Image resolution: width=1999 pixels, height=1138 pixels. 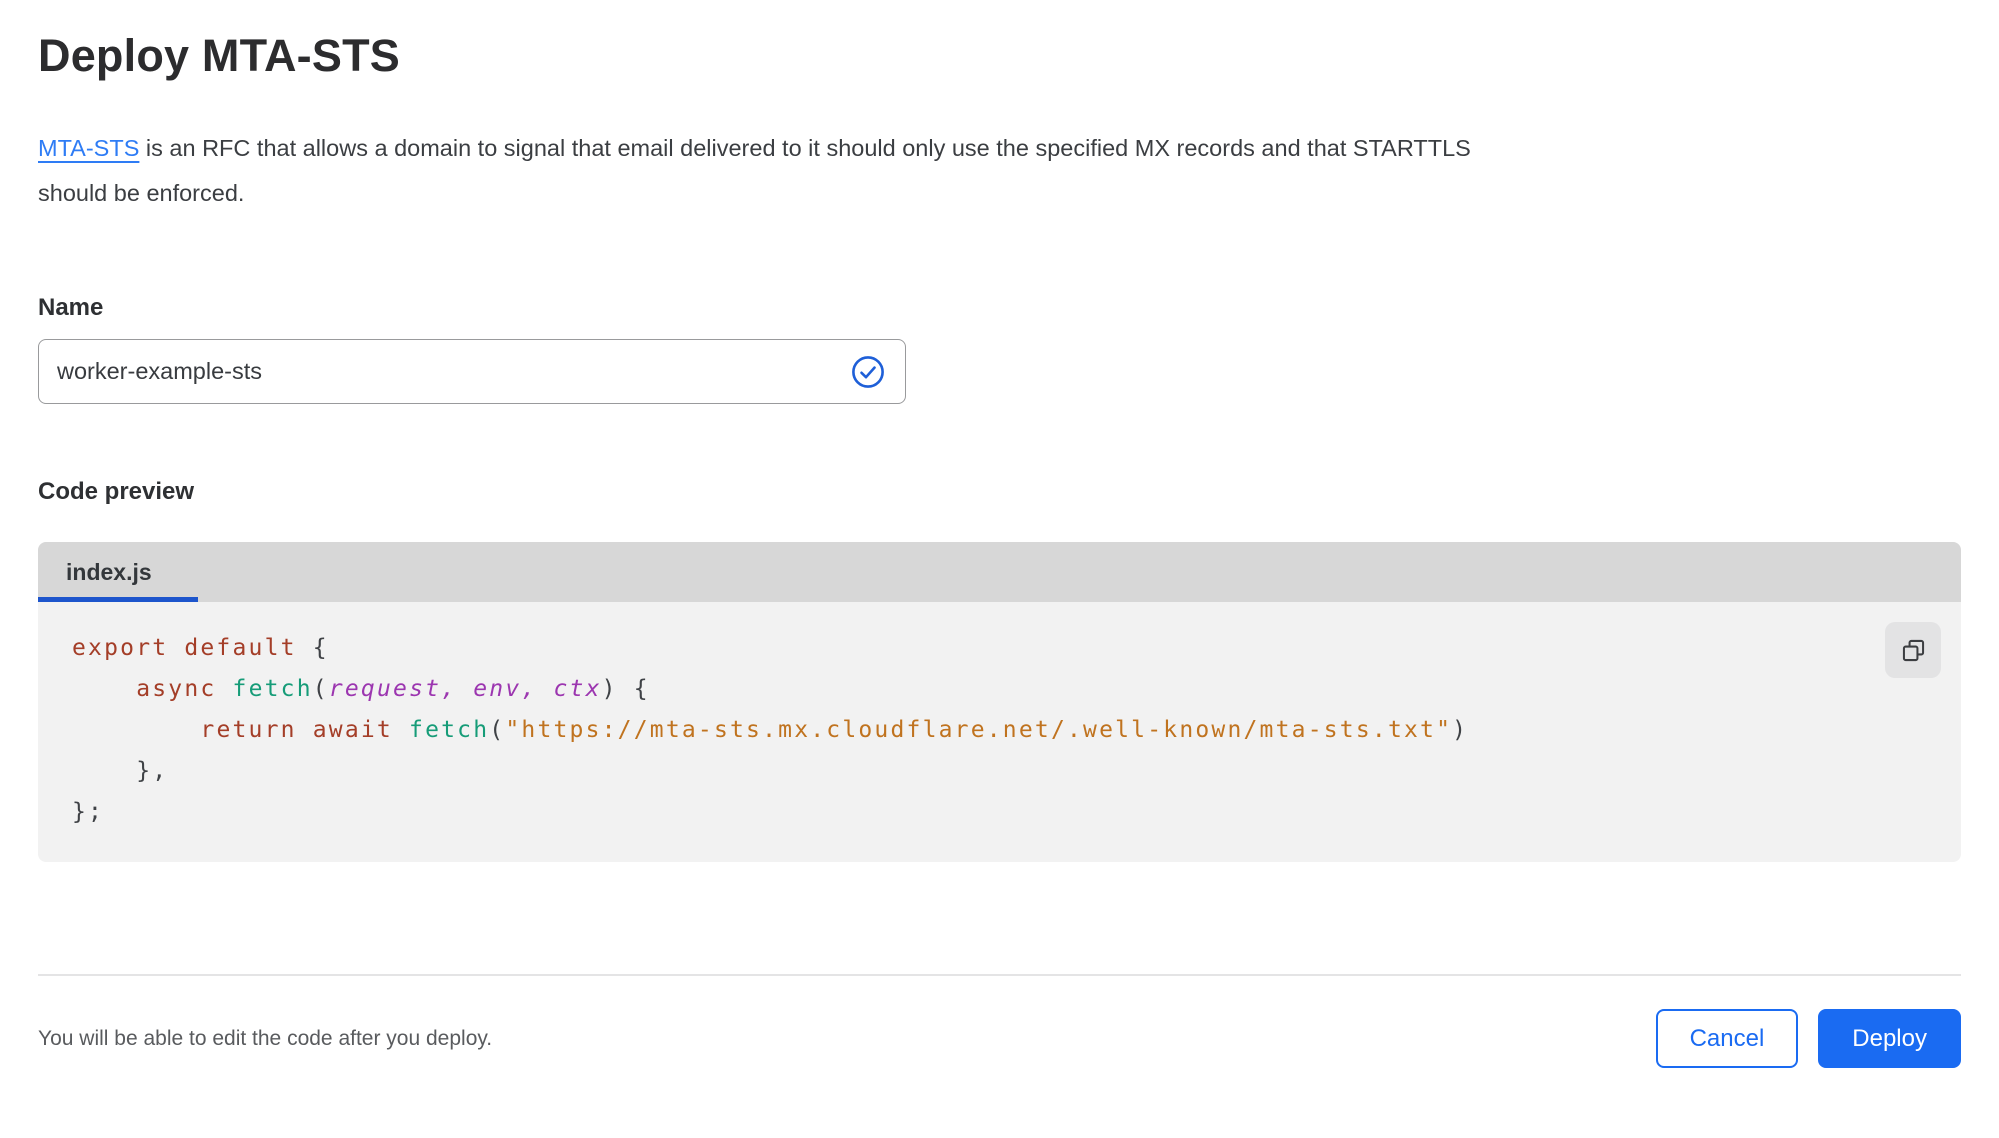 What do you see at coordinates (200, 648) in the screenshot?
I see `code-line: export default {` at bounding box center [200, 648].